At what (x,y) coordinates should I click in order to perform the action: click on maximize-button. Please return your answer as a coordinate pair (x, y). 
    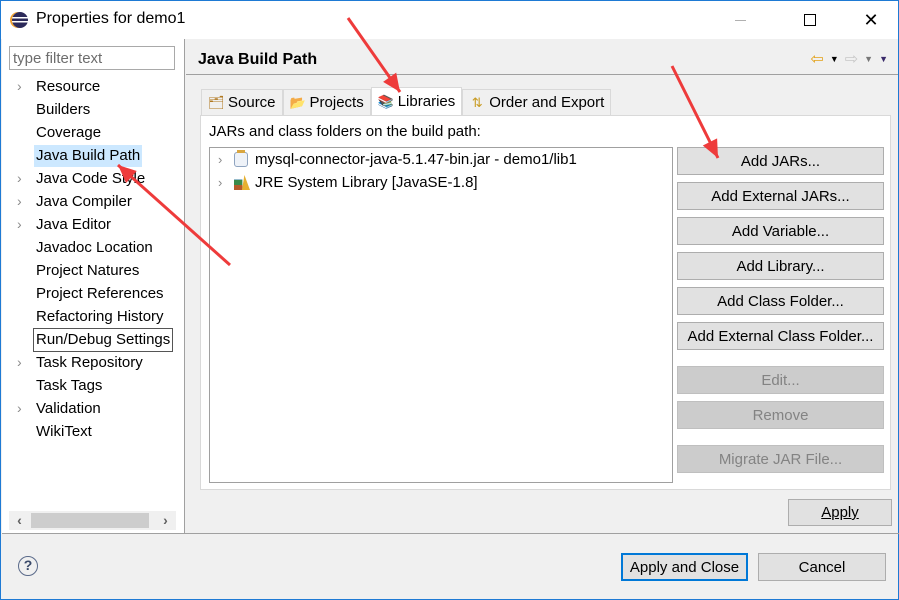
    Looking at the image, I should click on (810, 20).